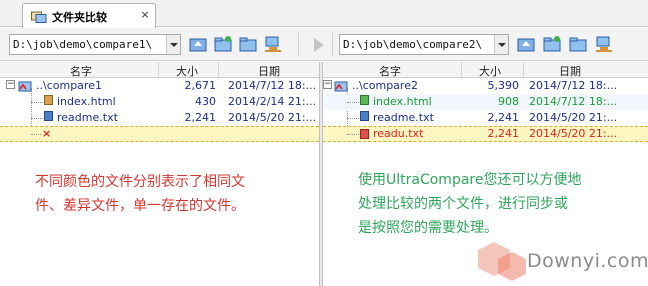 Image resolution: width=648 pixels, height=286 pixels. What do you see at coordinates (140, 194) in the screenshot?
I see `left-annotation: 不同颜色的文件分别表示了相同文 件、差异文件，单一存在的文件。` at bounding box center [140, 194].